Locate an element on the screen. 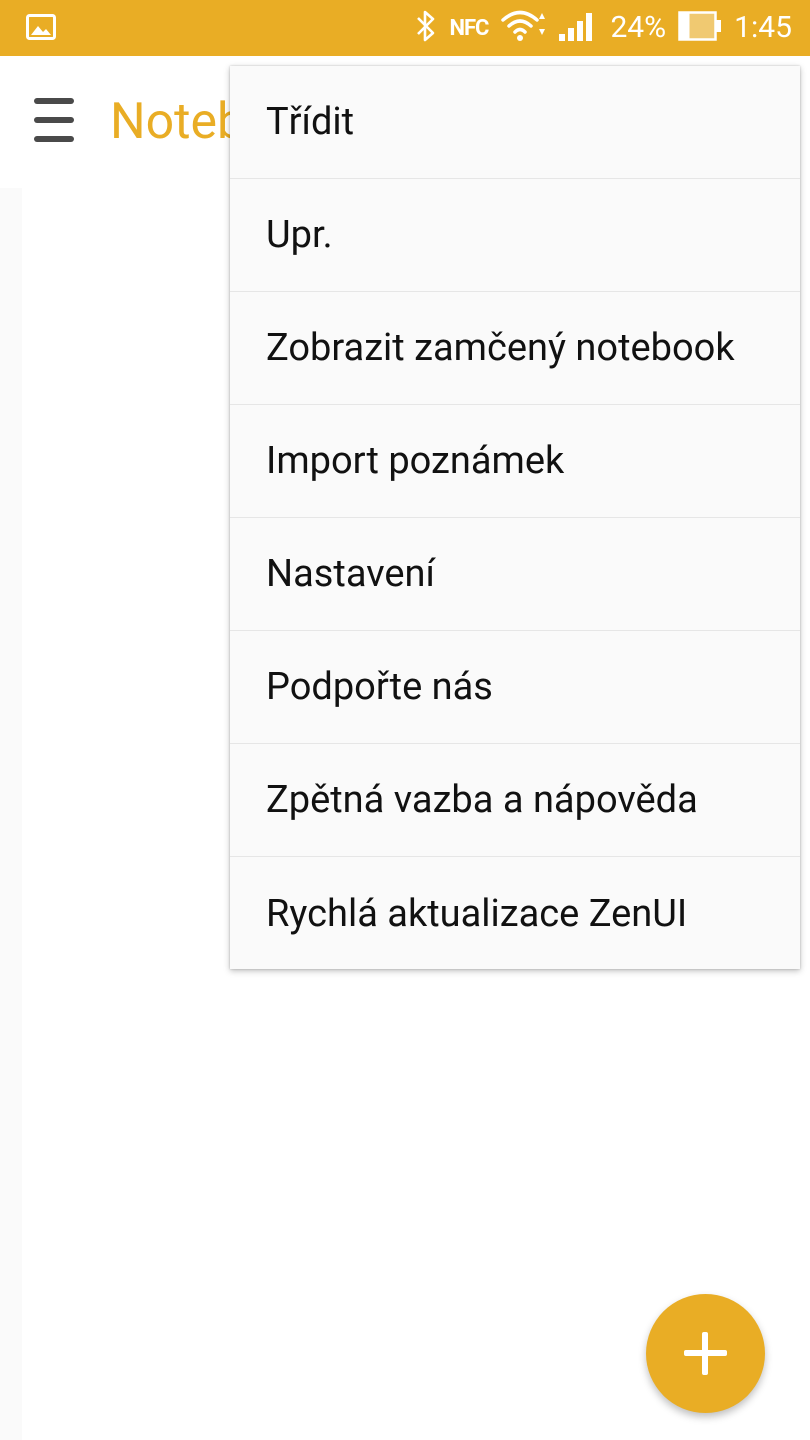  menu-item-support-us: Podpořte nás is located at coordinates (515, 687).